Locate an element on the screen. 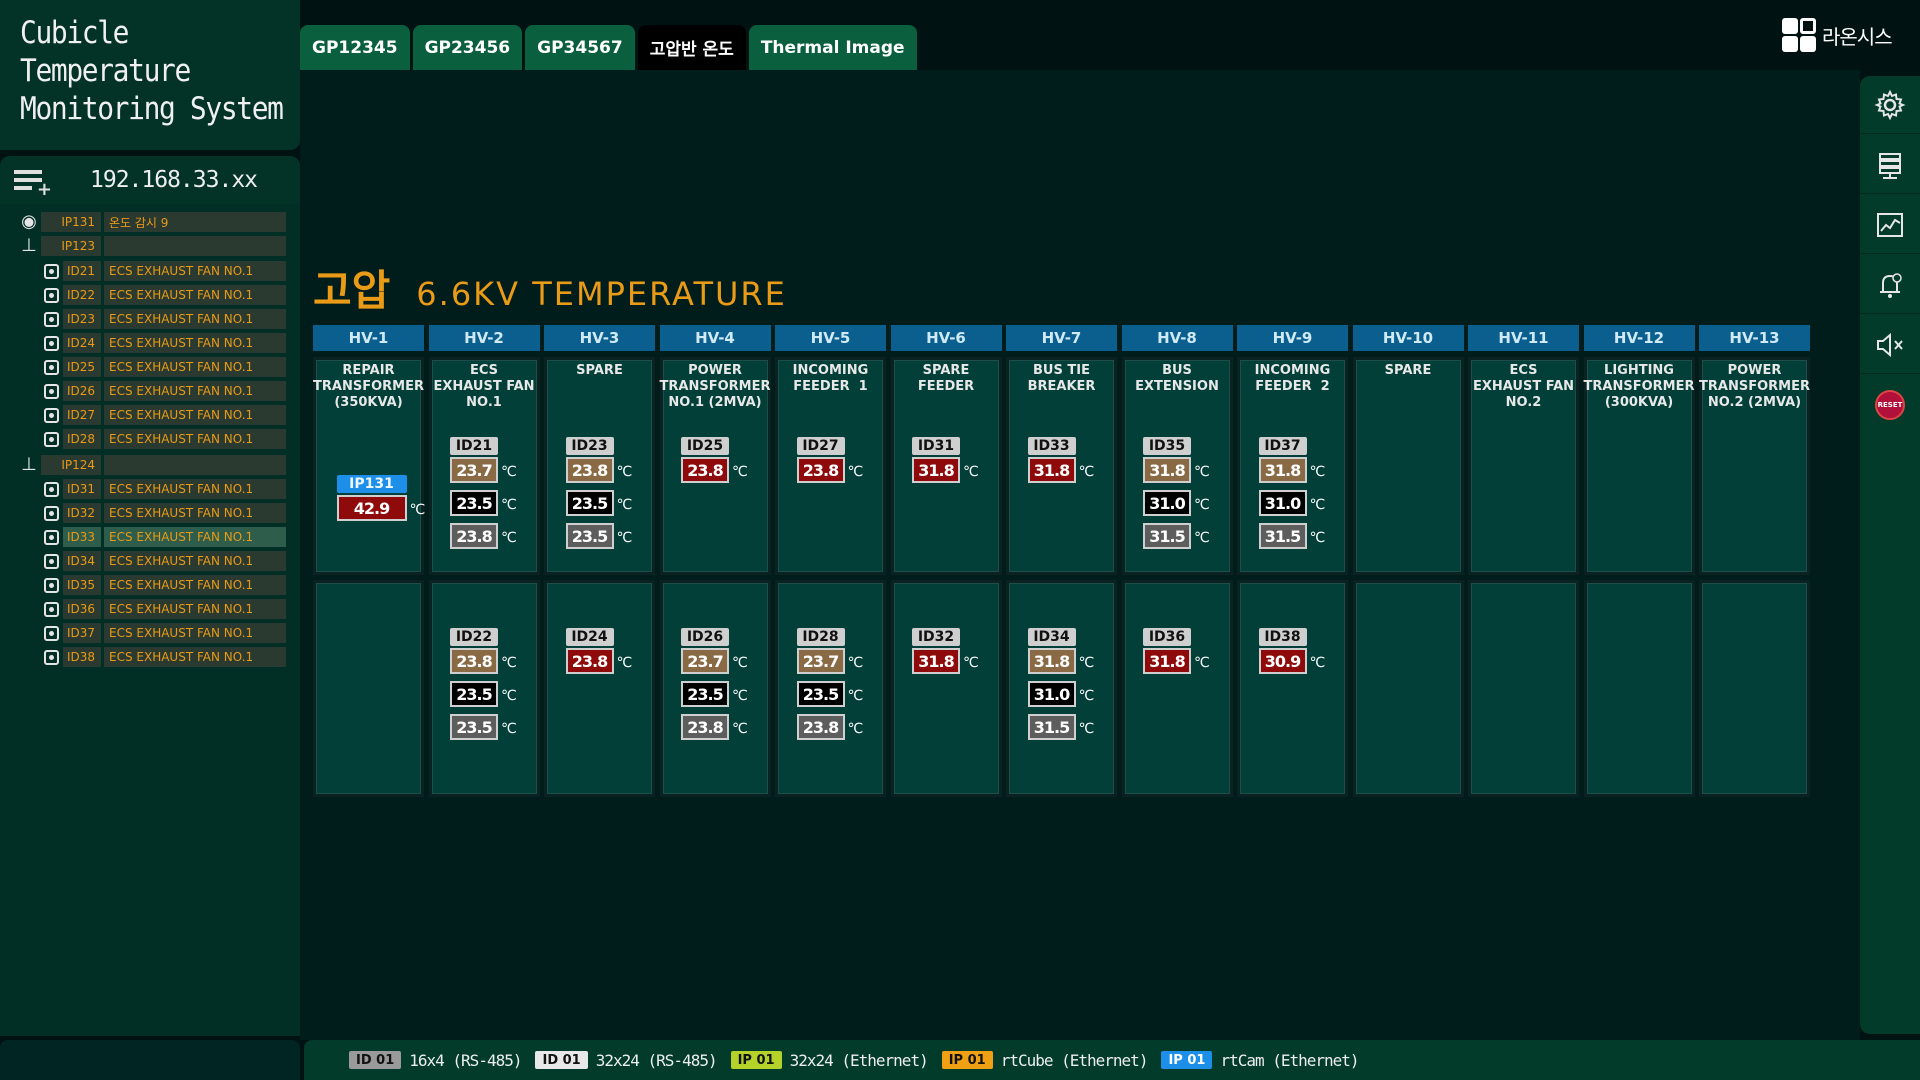 This screenshot has height=1080, width=1920. trend-chart-button is located at coordinates (1890, 225).